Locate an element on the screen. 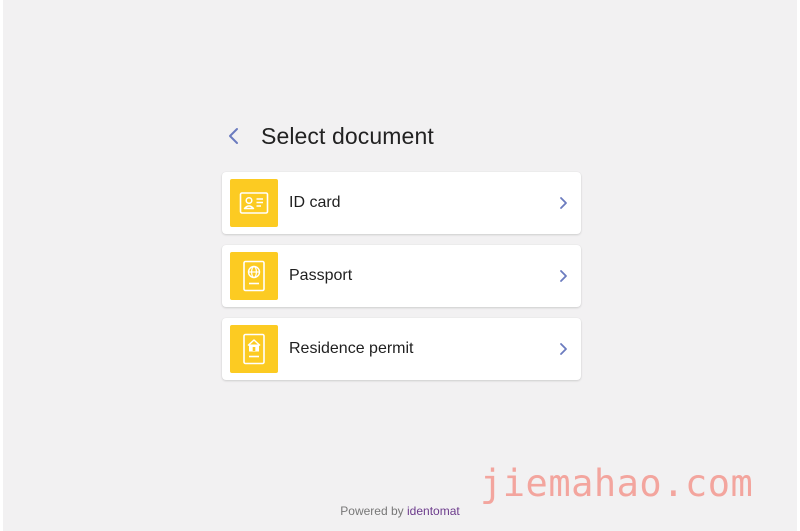 This screenshot has width=800, height=531. back-button is located at coordinates (238, 136).